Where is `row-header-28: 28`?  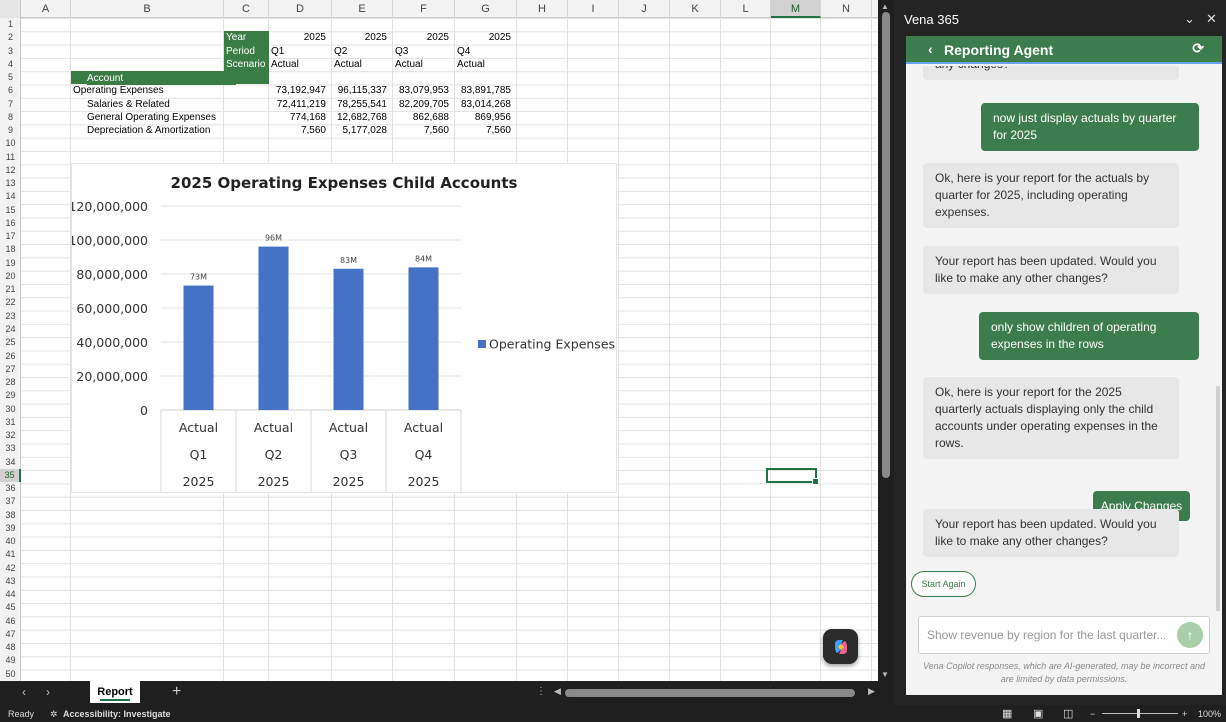
row-header-28: 28 is located at coordinates (10, 382).